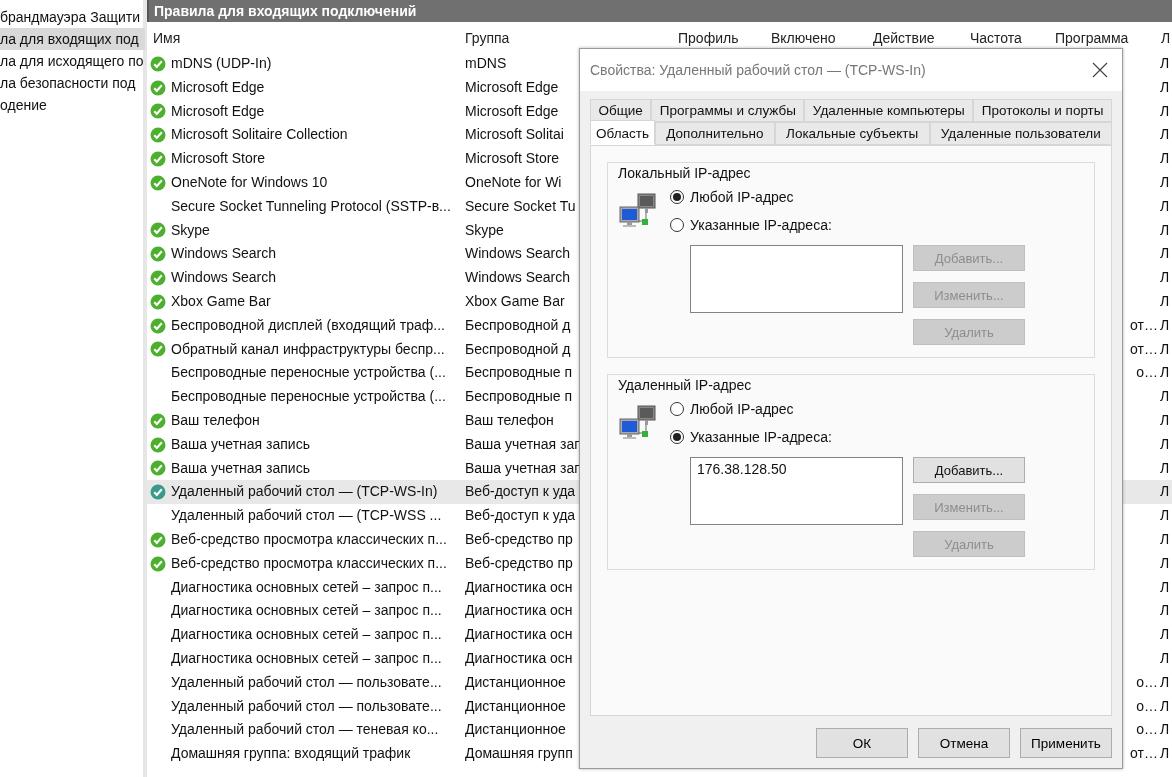 The height and width of the screenshot is (777, 1172). I want to click on tab: Общие, so click(621, 110).